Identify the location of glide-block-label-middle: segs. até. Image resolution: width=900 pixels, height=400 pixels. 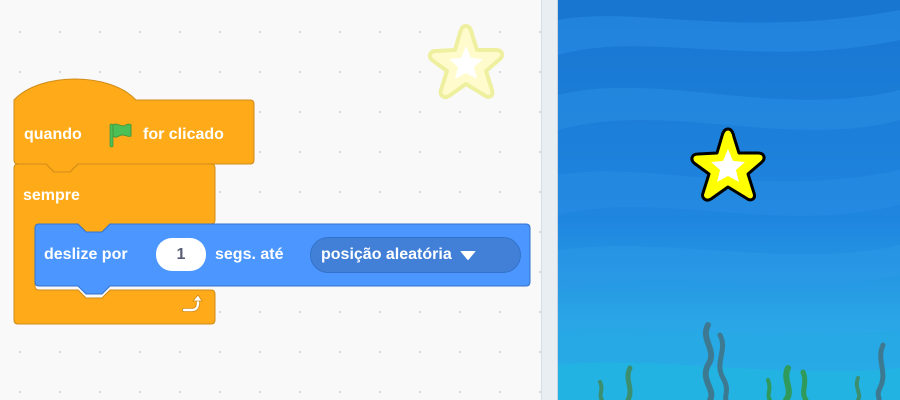
(249, 254).